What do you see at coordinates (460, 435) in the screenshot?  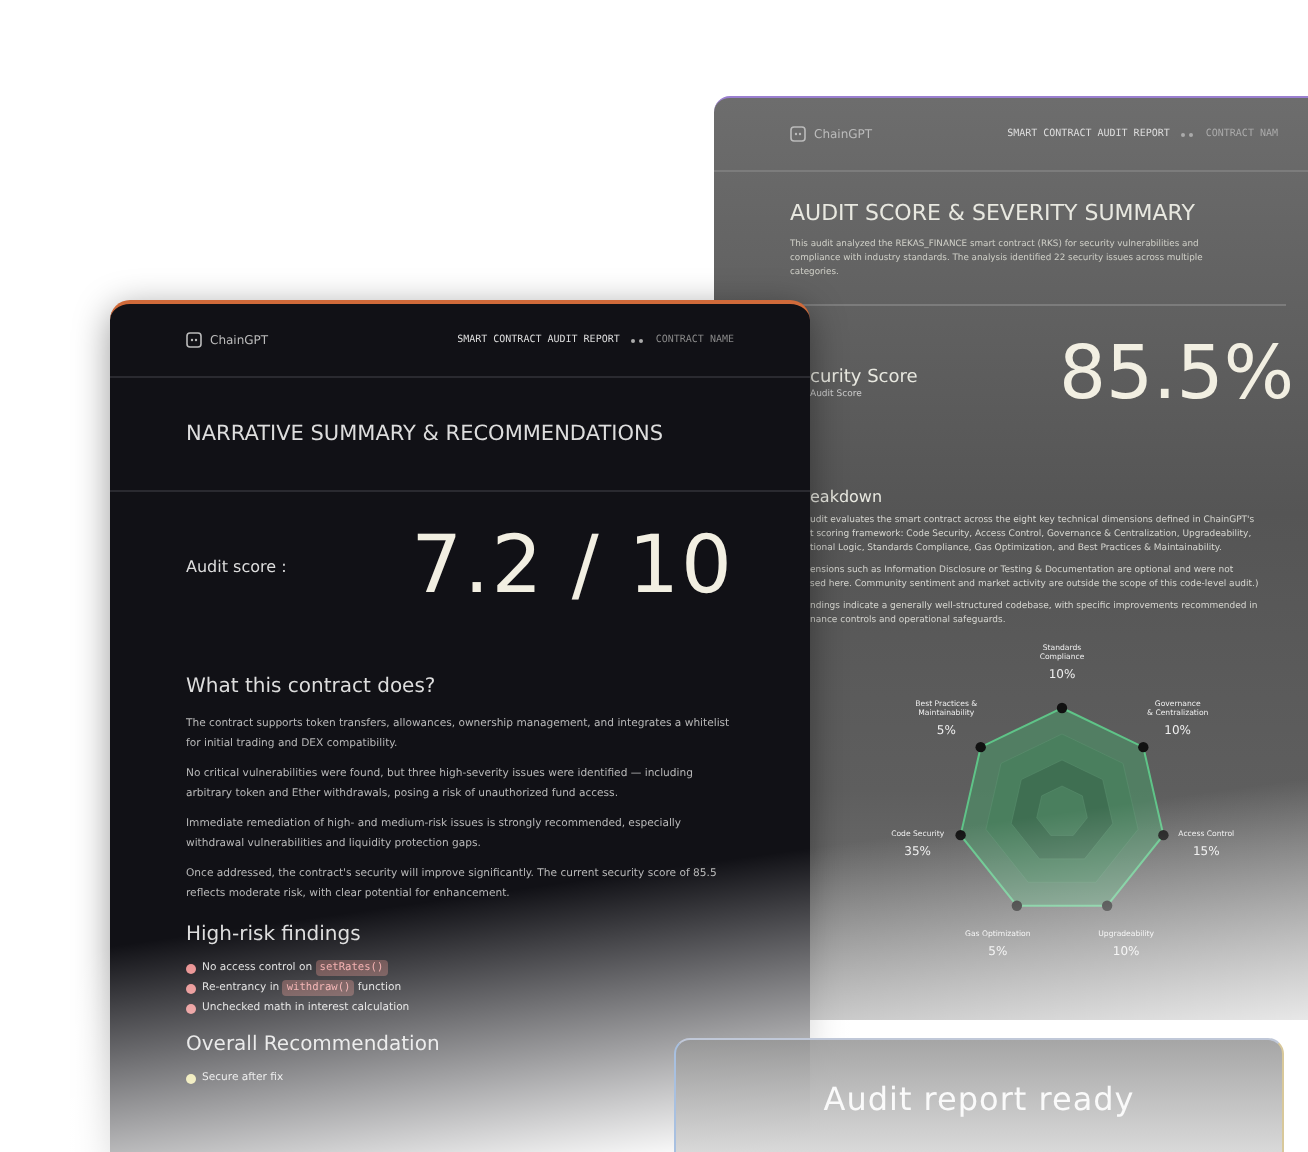 I see `page-title: NARRATIVE SUMMARY & RECOMMENDATIONS` at bounding box center [460, 435].